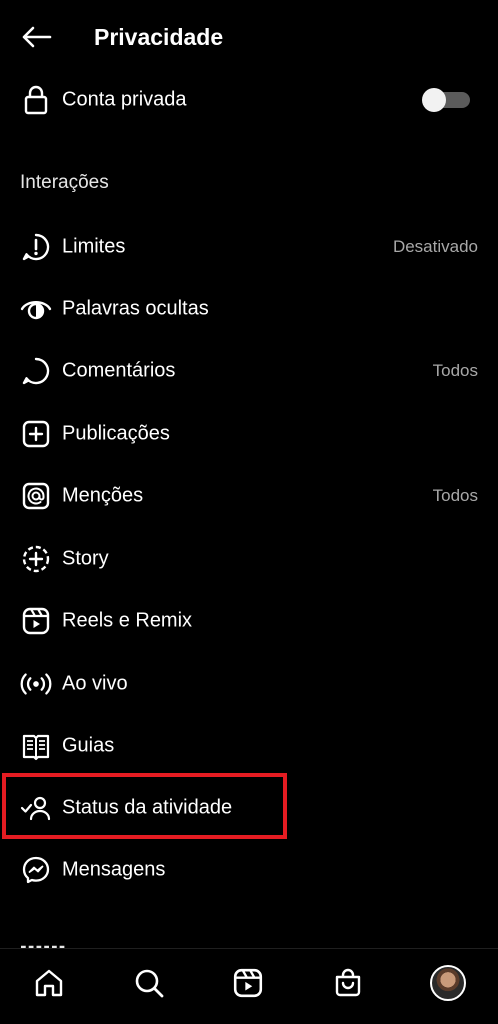 Image resolution: width=498 pixels, height=1024 pixels. I want to click on nav-home, so click(49, 983).